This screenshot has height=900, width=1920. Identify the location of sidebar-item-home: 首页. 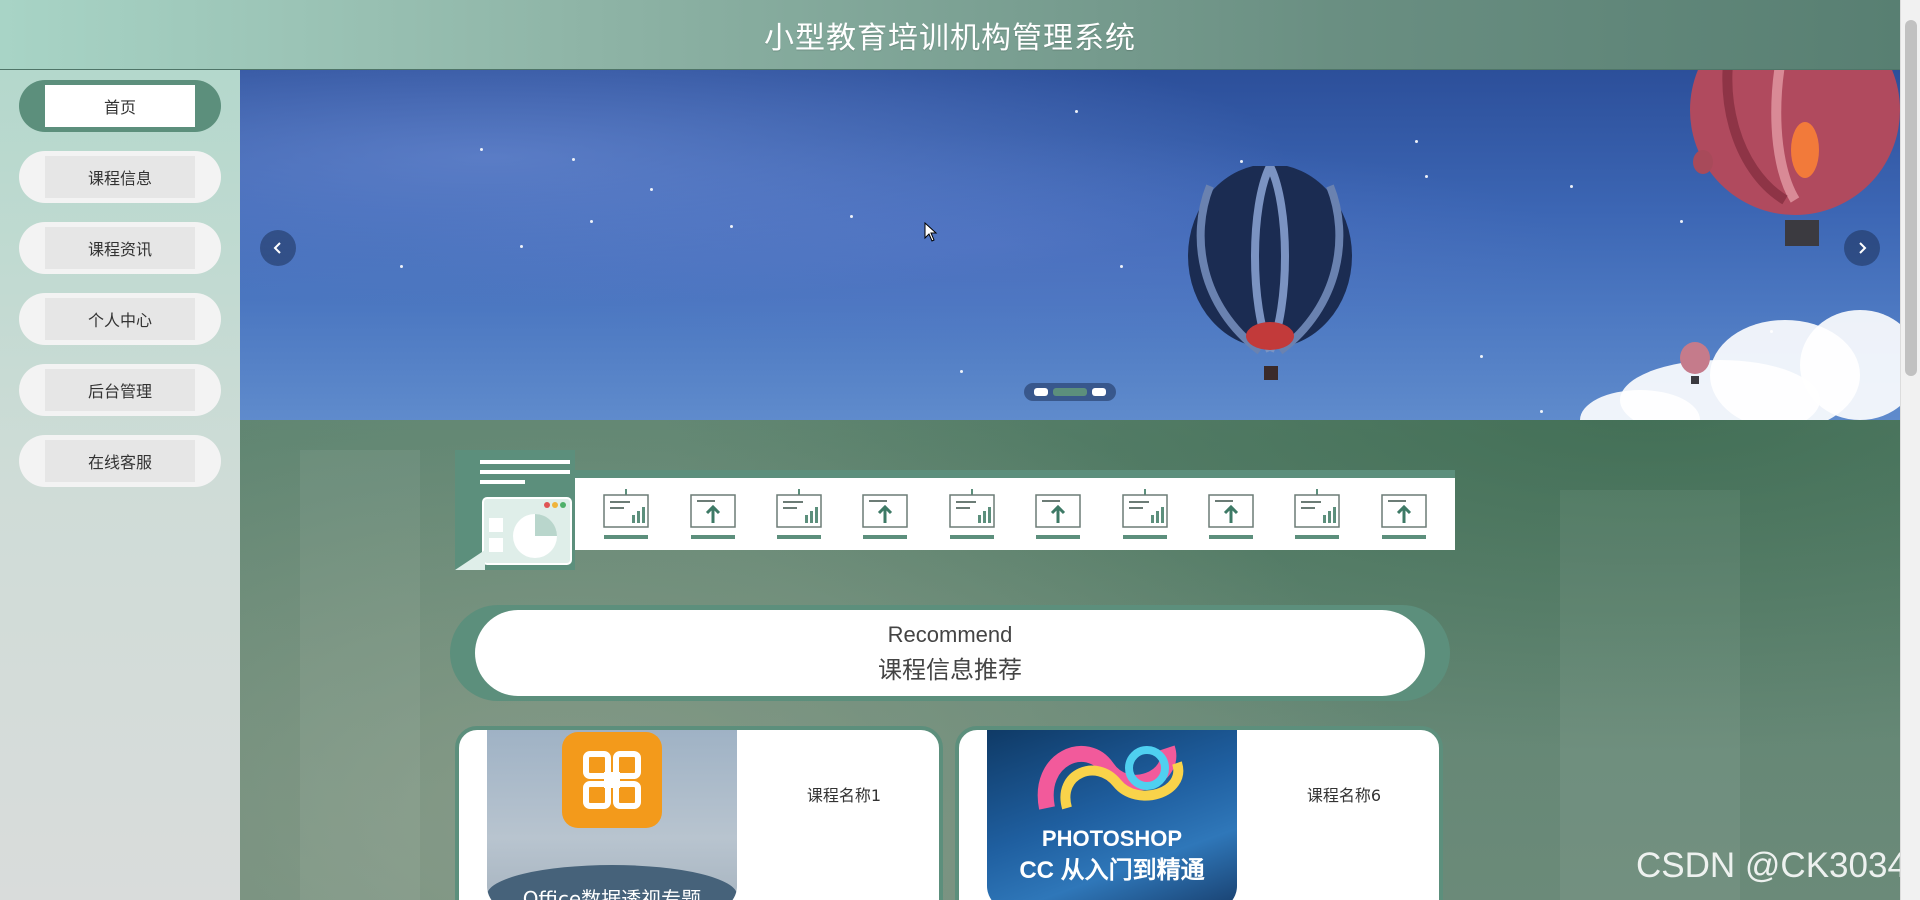
(120, 106).